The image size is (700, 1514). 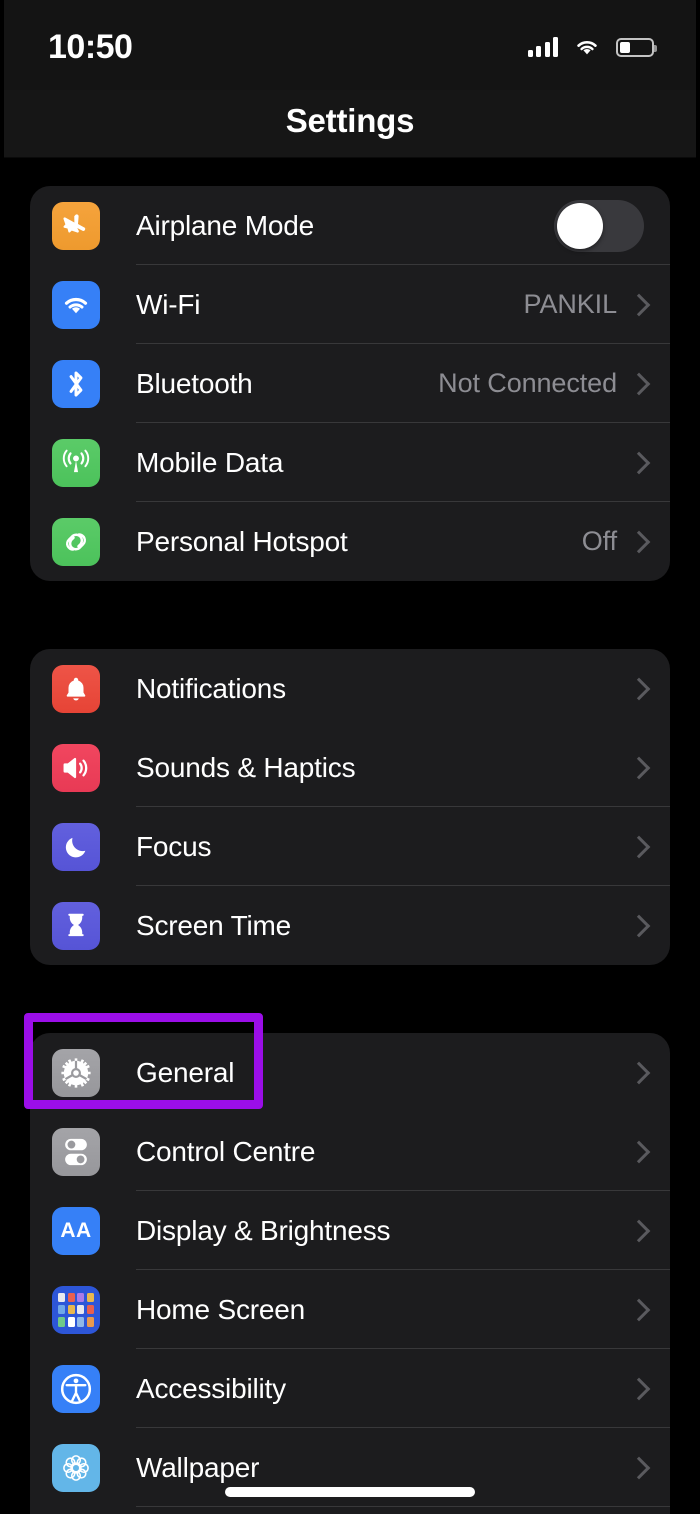 What do you see at coordinates (246, 767) in the screenshot?
I see `settings-row-label: Sounds & Haptics` at bounding box center [246, 767].